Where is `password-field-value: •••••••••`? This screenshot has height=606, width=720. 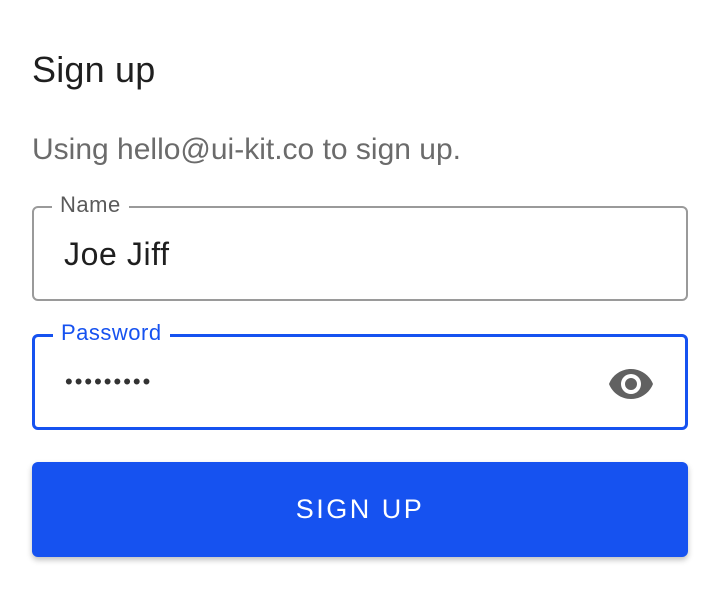
password-field-value: ••••••••• is located at coordinates (108, 382).